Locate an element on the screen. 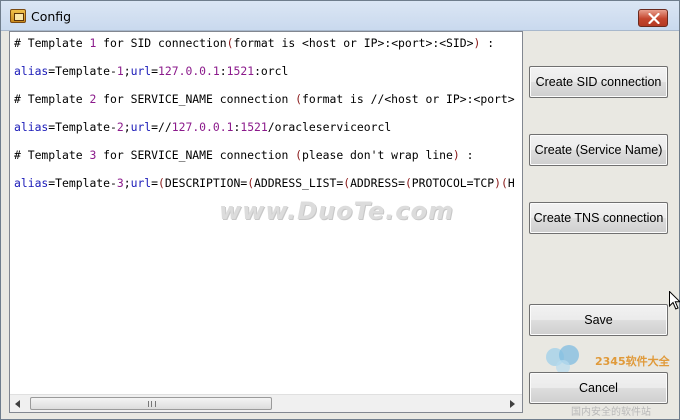 The width and height of the screenshot is (680, 420). title-bar: Config is located at coordinates (340, 16).